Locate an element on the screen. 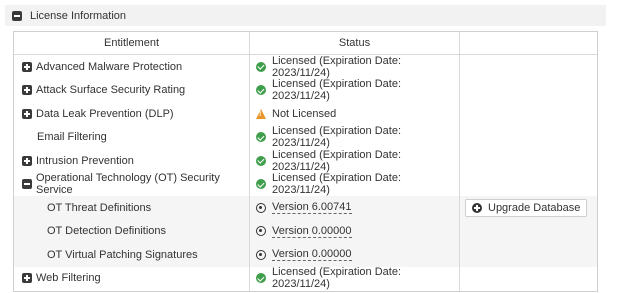 This screenshot has width=624, height=293. entitlement-cell: OT Threat Definitions is located at coordinates (131, 208).